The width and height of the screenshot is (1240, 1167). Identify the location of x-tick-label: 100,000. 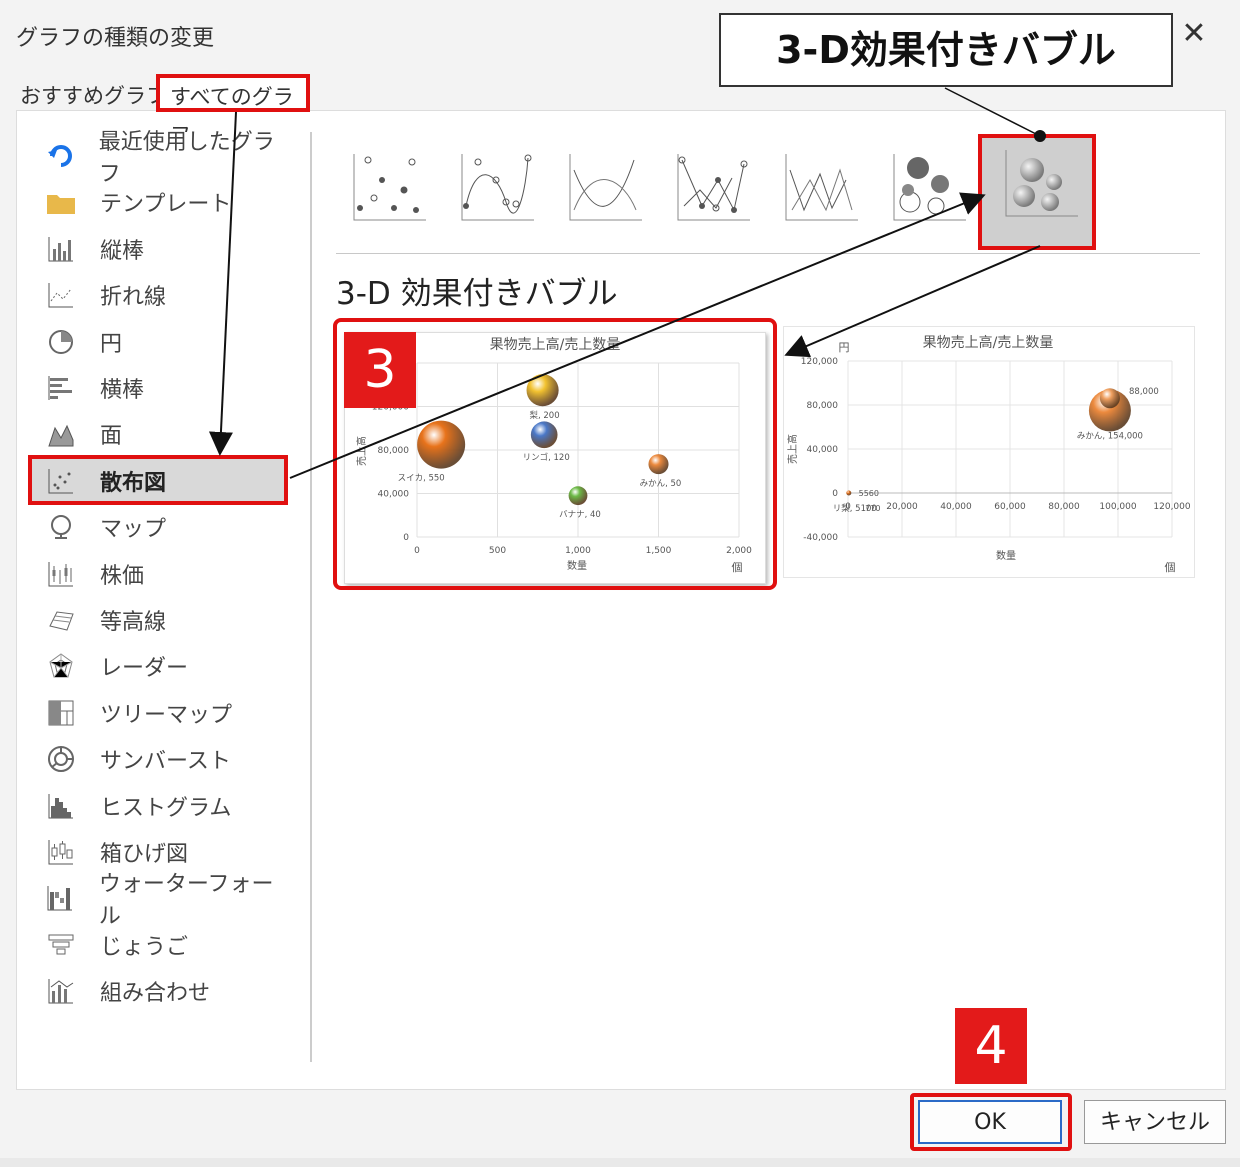
(1117, 507).